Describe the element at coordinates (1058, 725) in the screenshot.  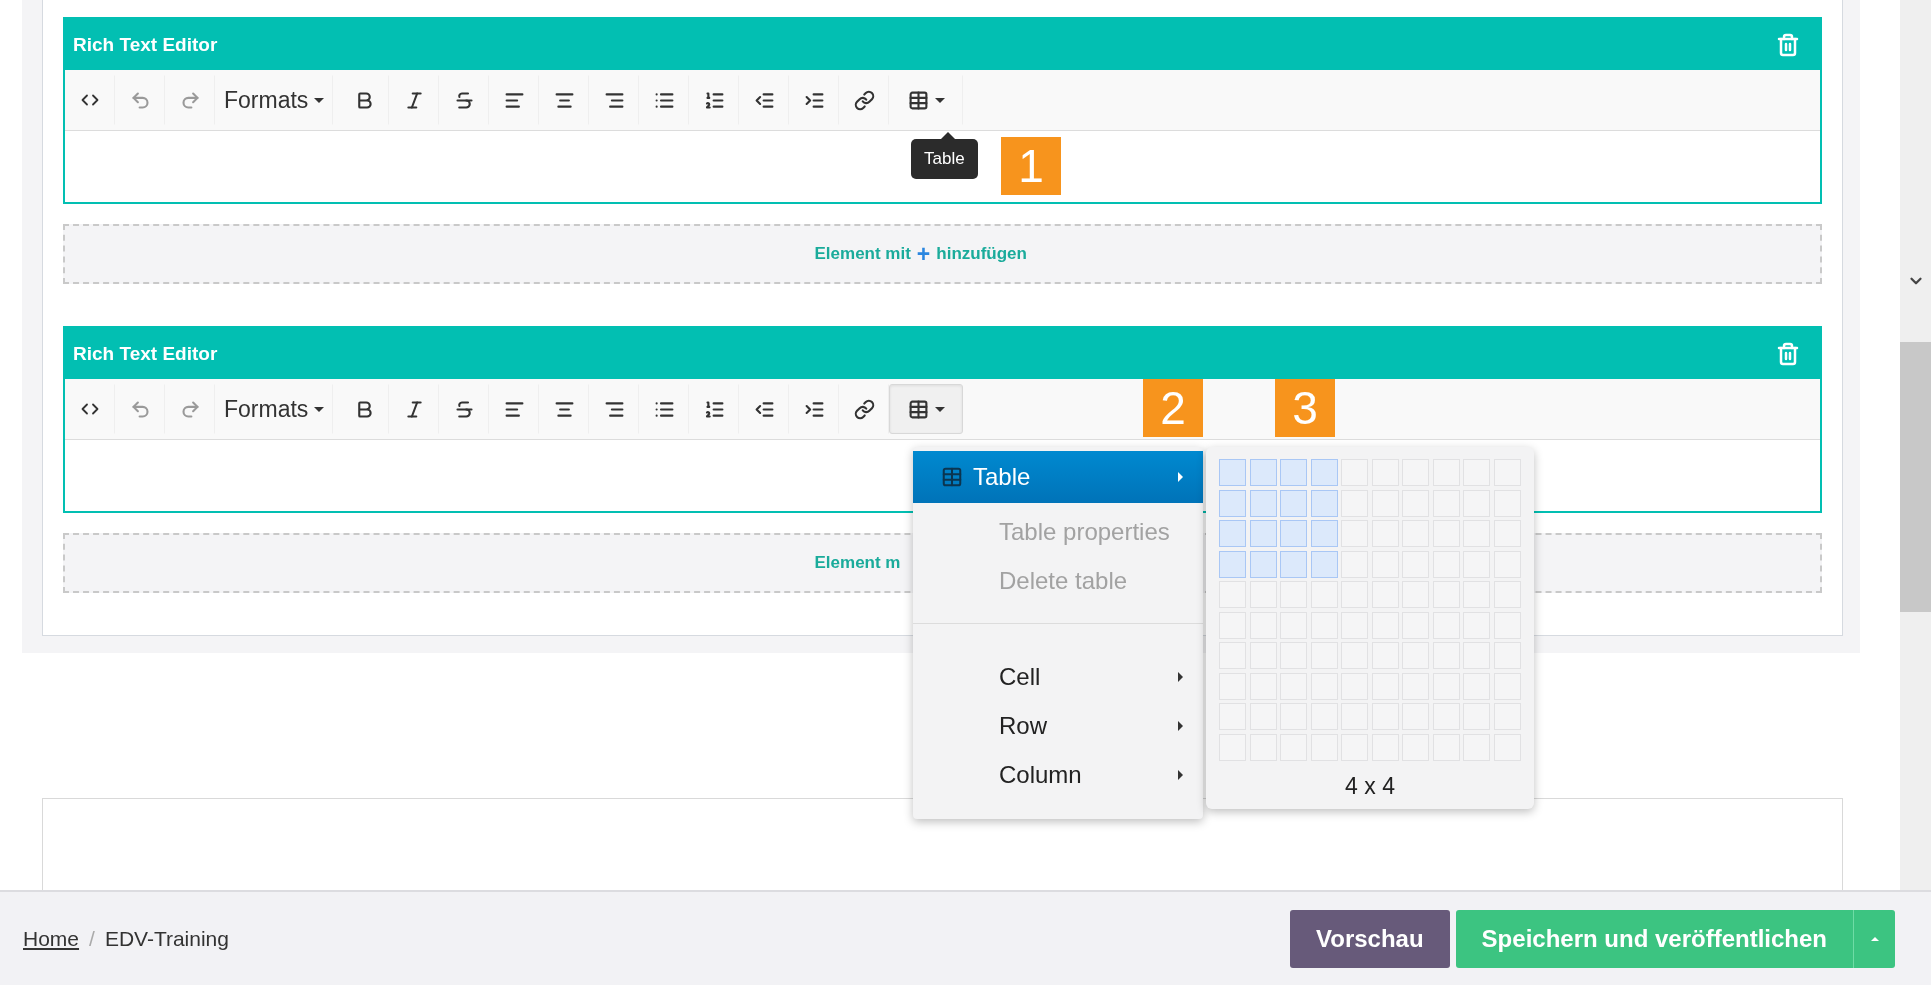
I see `menu-item: Row` at that location.